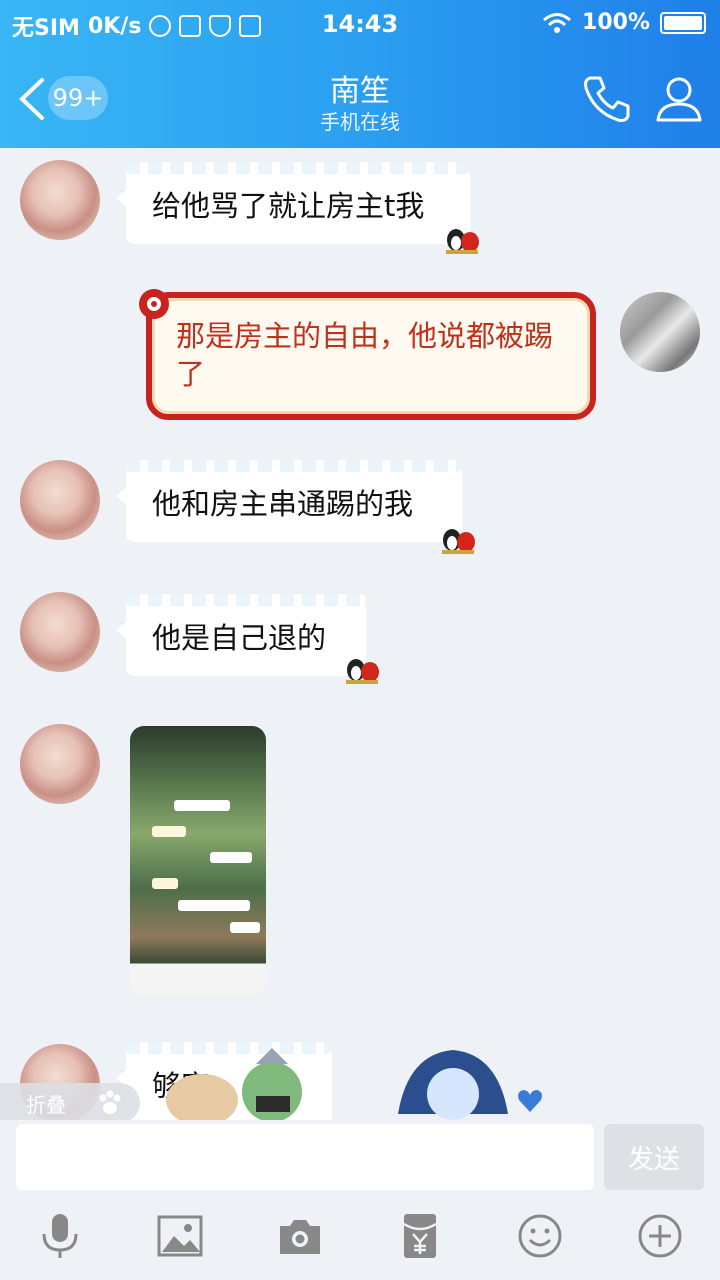  I want to click on emoji-icon, so click(540, 1236).